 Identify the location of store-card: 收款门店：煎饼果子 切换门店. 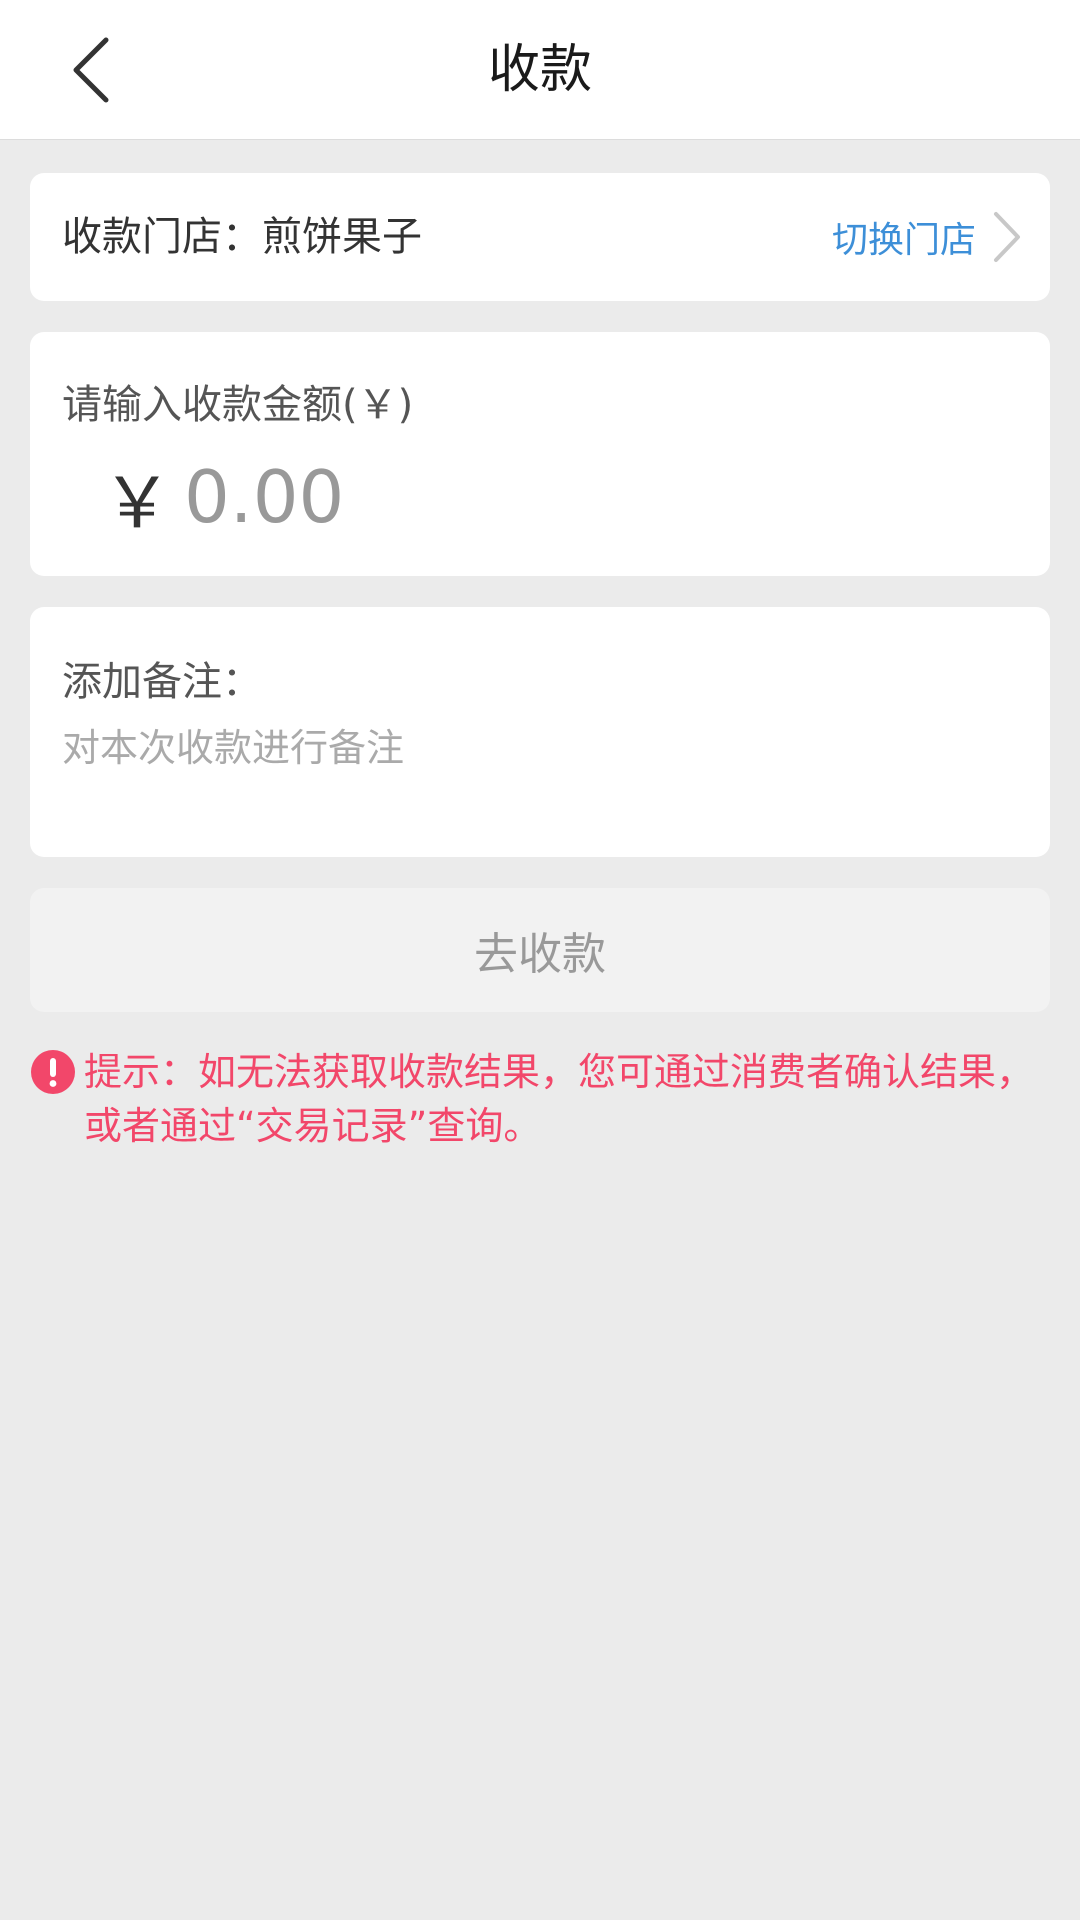
(540, 237).